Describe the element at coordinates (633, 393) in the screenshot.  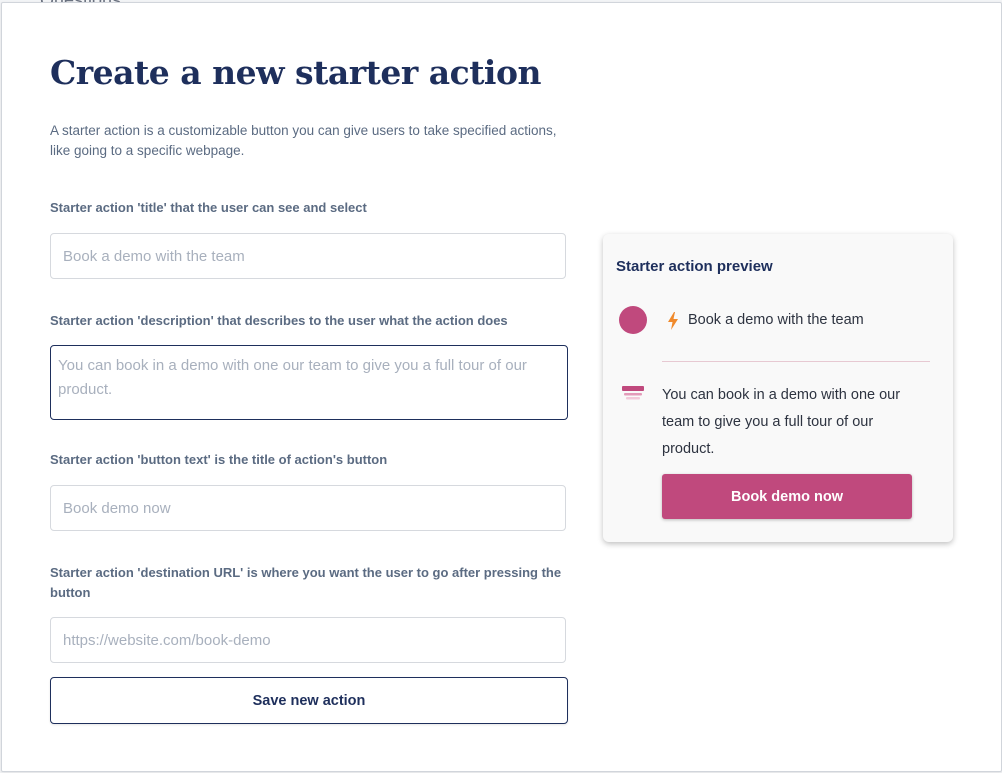
I see `description-icon` at that location.